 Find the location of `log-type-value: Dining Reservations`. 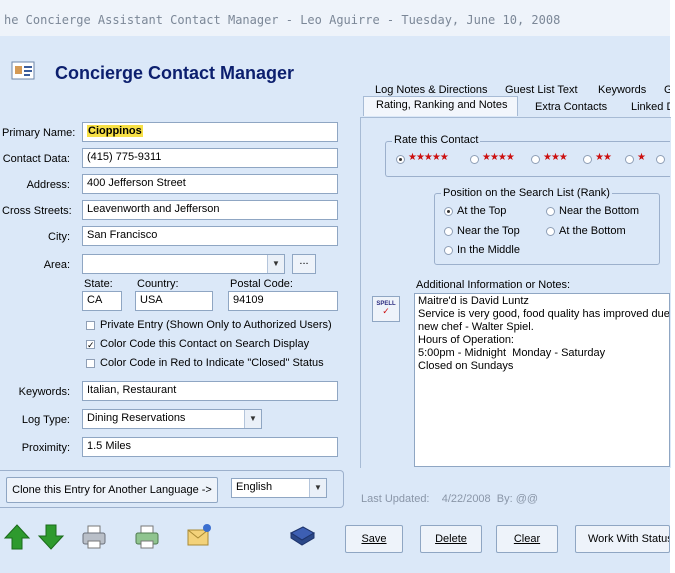

log-type-value: Dining Reservations is located at coordinates (136, 418).